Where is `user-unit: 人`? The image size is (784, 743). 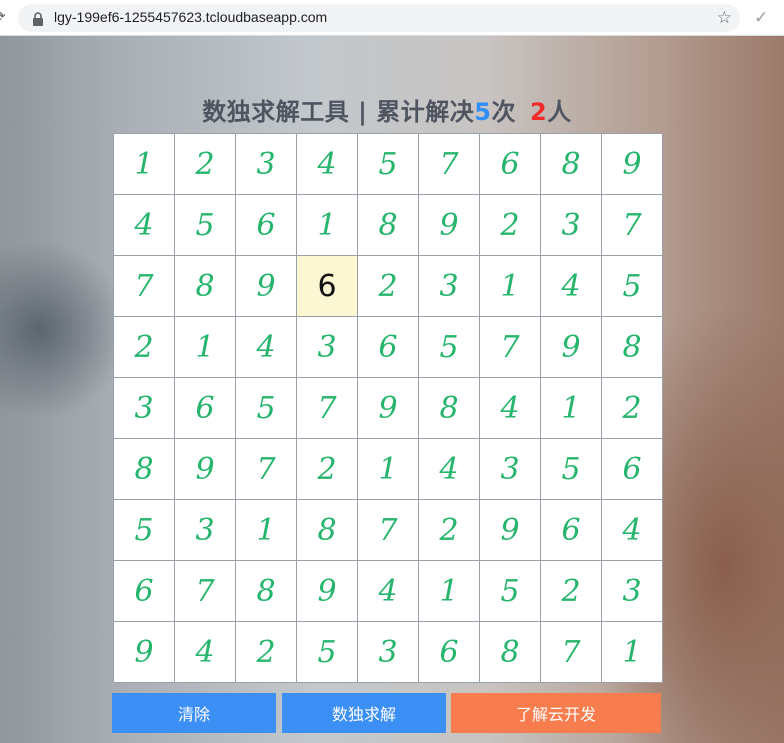
user-unit: 人 is located at coordinates (559, 112).